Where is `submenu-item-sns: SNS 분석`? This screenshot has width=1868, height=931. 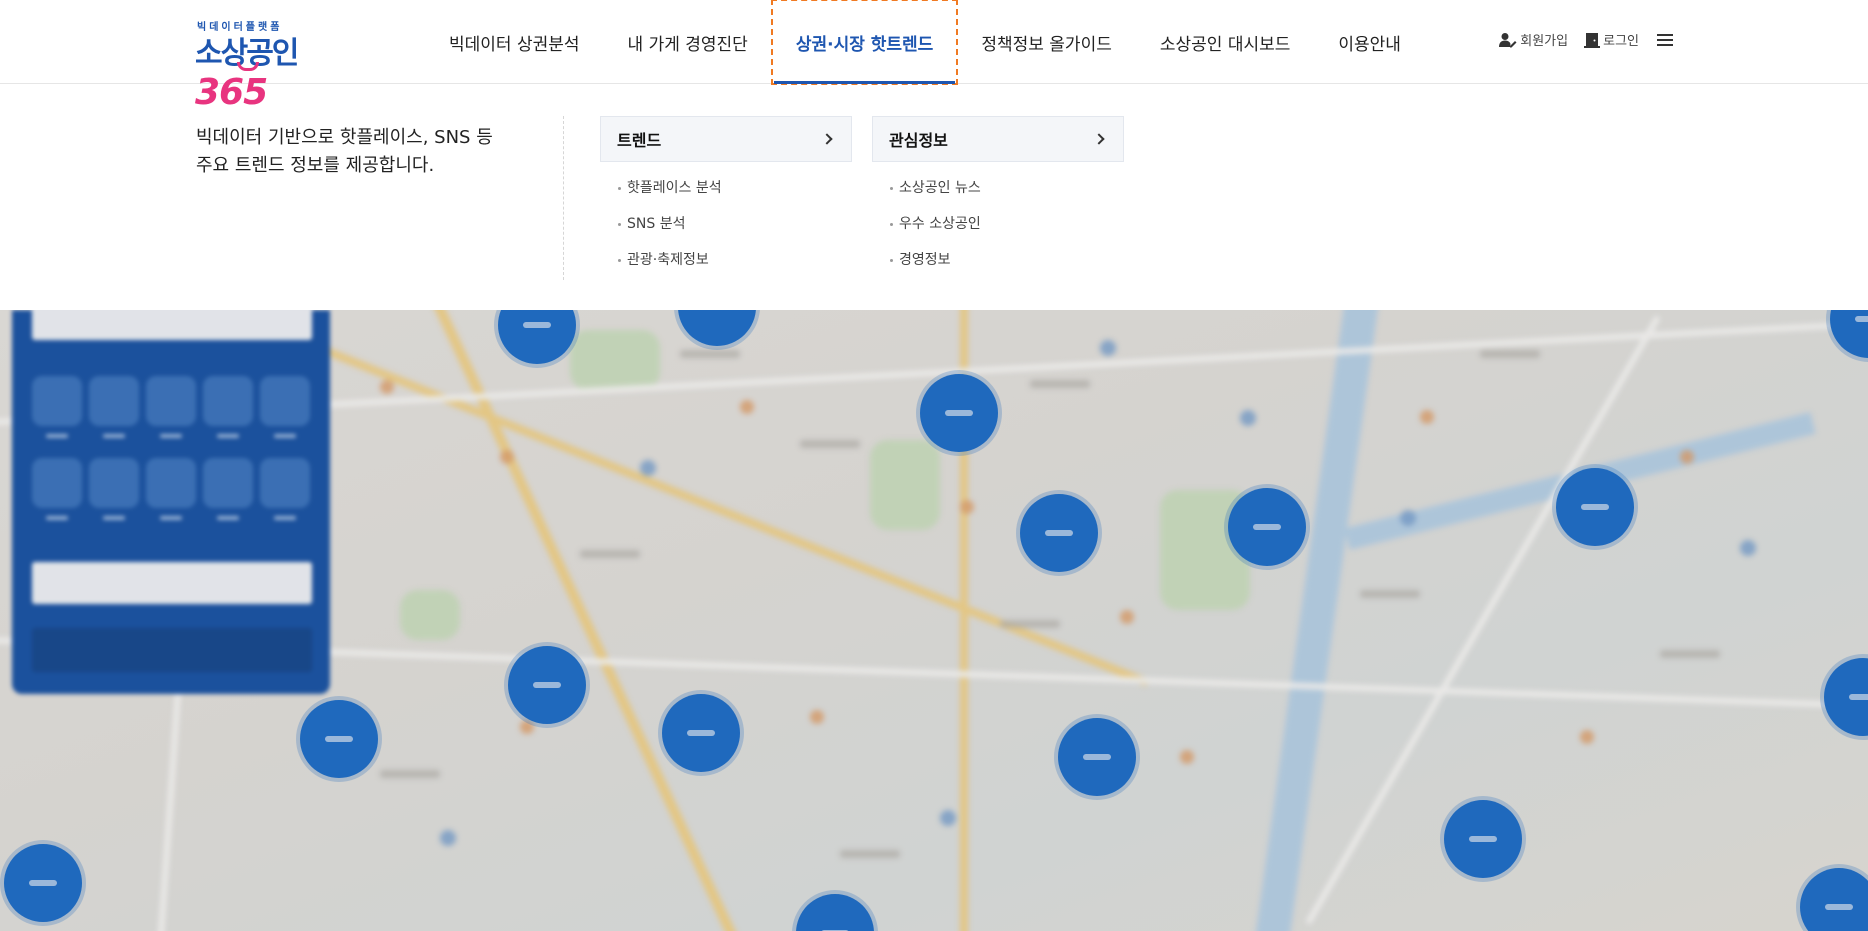
submenu-item-sns: SNS 분석 is located at coordinates (735, 224).